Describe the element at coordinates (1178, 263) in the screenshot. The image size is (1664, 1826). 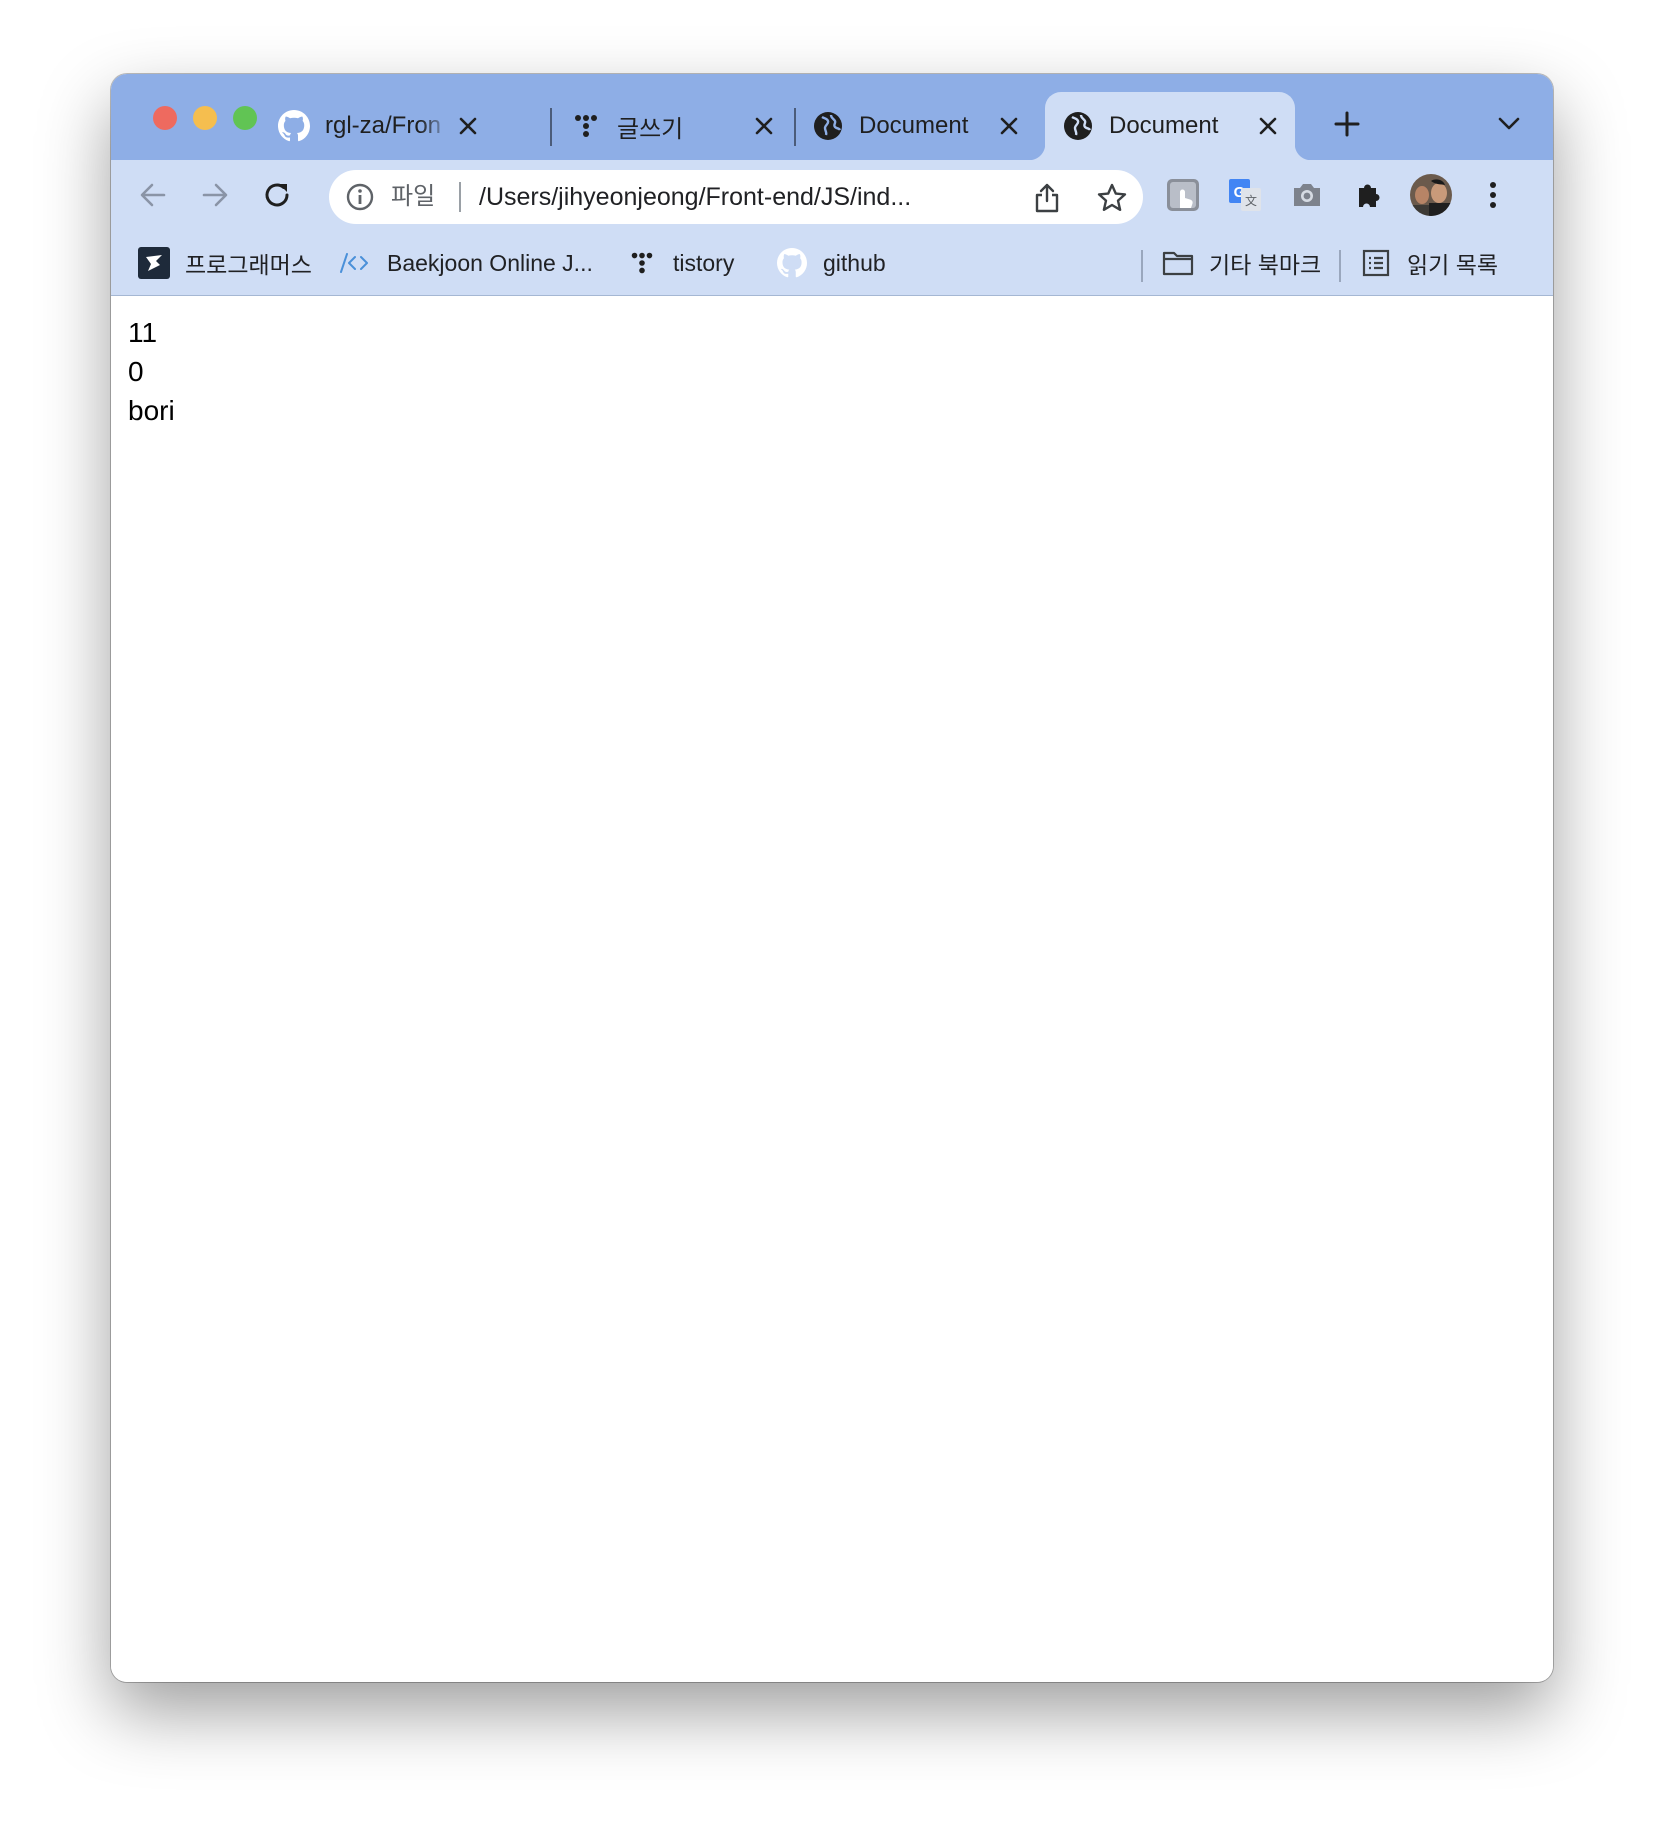
I see `folder-icon` at that location.